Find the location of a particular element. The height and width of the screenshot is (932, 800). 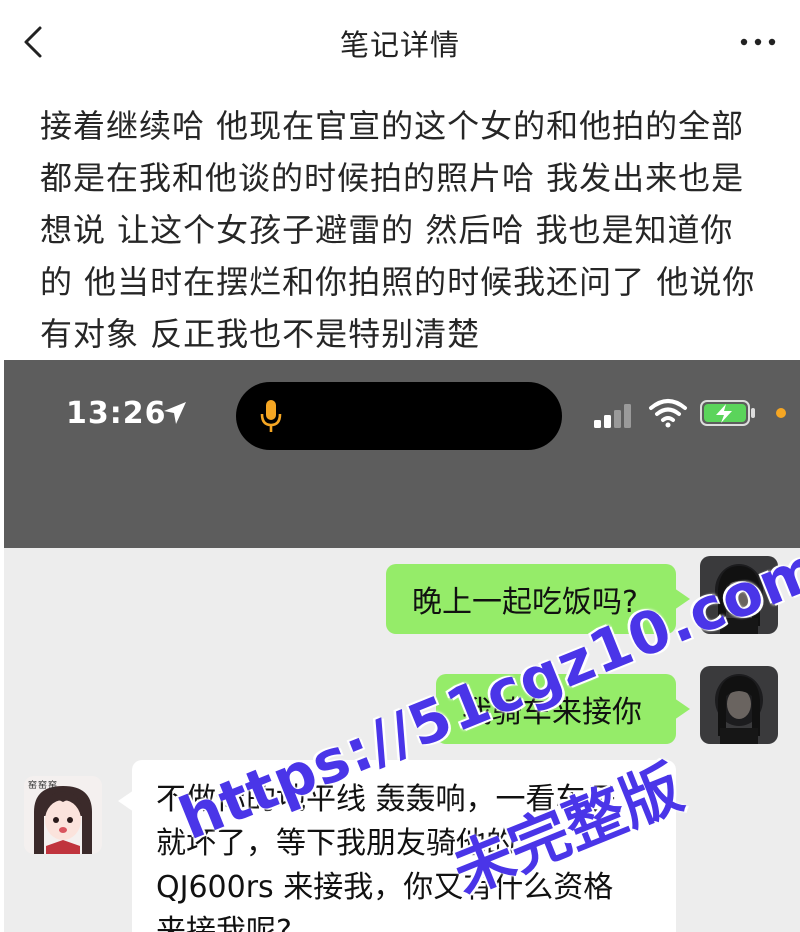

more-icon is located at coordinates (758, 42).